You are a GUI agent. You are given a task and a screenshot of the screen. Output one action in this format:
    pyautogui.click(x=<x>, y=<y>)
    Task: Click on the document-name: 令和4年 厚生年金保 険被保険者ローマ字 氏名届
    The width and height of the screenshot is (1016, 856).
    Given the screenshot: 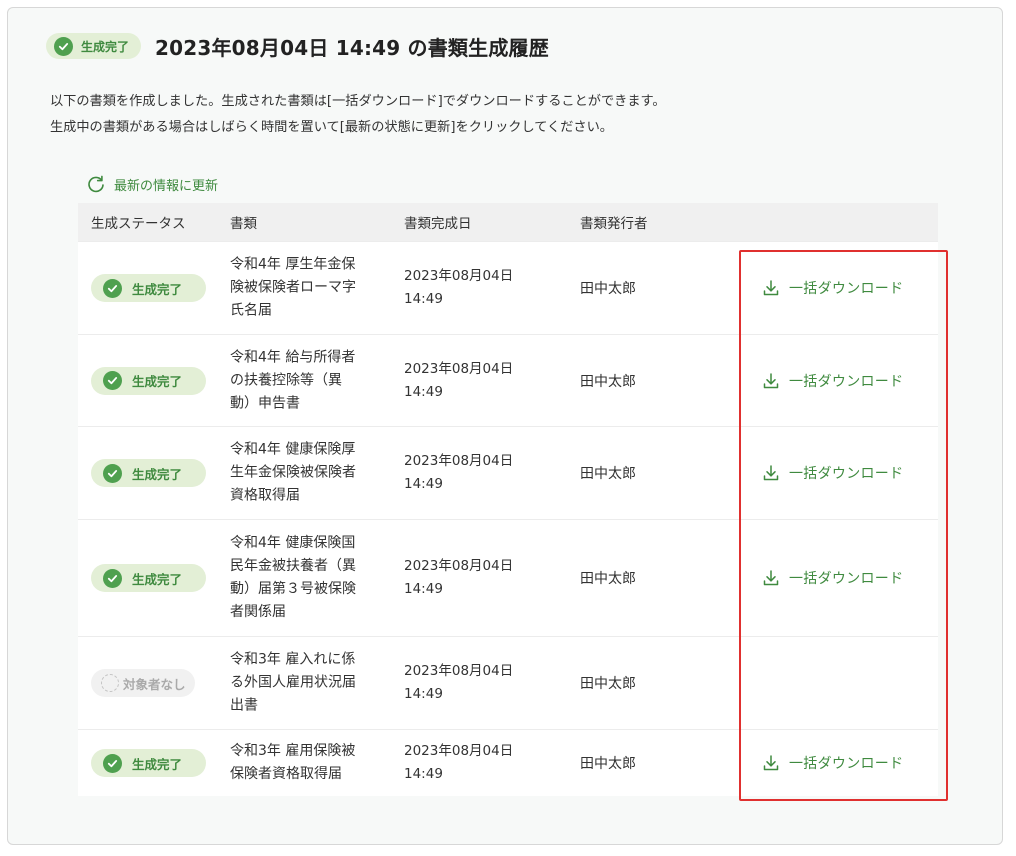 What is the action you would take?
    pyautogui.click(x=310, y=288)
    